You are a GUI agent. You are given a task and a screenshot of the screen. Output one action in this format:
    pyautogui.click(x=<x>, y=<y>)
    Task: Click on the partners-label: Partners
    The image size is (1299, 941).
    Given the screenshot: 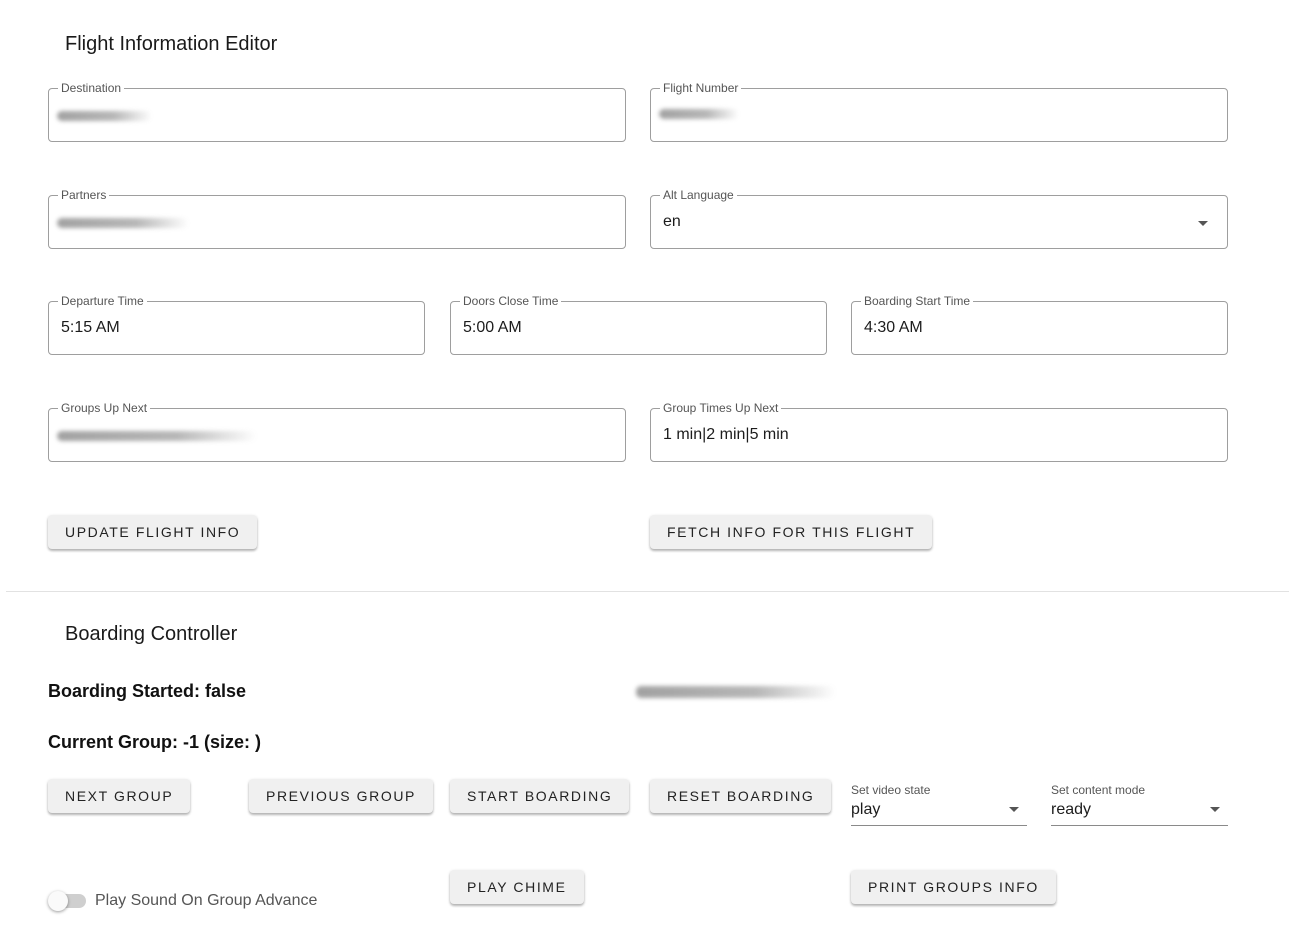 What is the action you would take?
    pyautogui.click(x=84, y=195)
    